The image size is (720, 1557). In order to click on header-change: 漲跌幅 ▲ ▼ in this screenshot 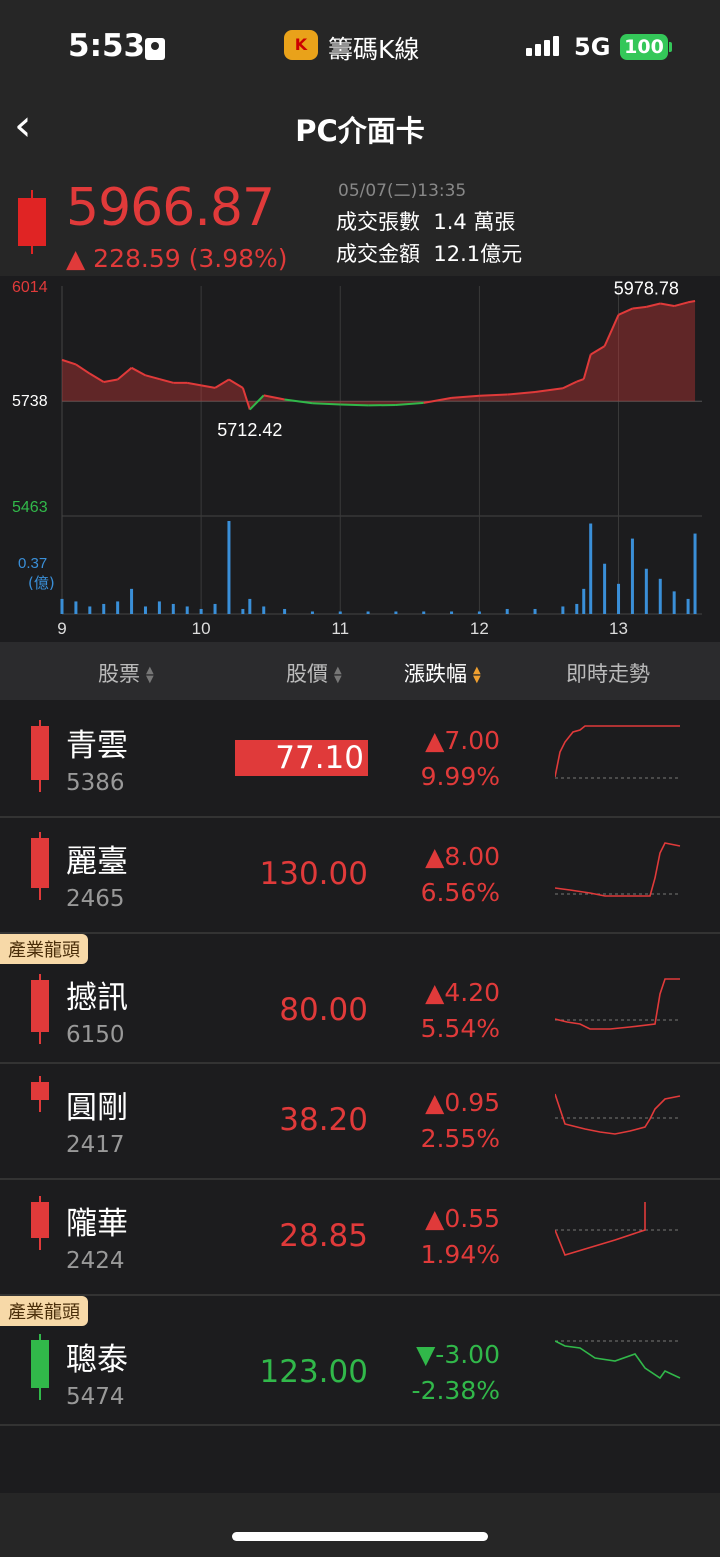, I will do `click(445, 673)`.